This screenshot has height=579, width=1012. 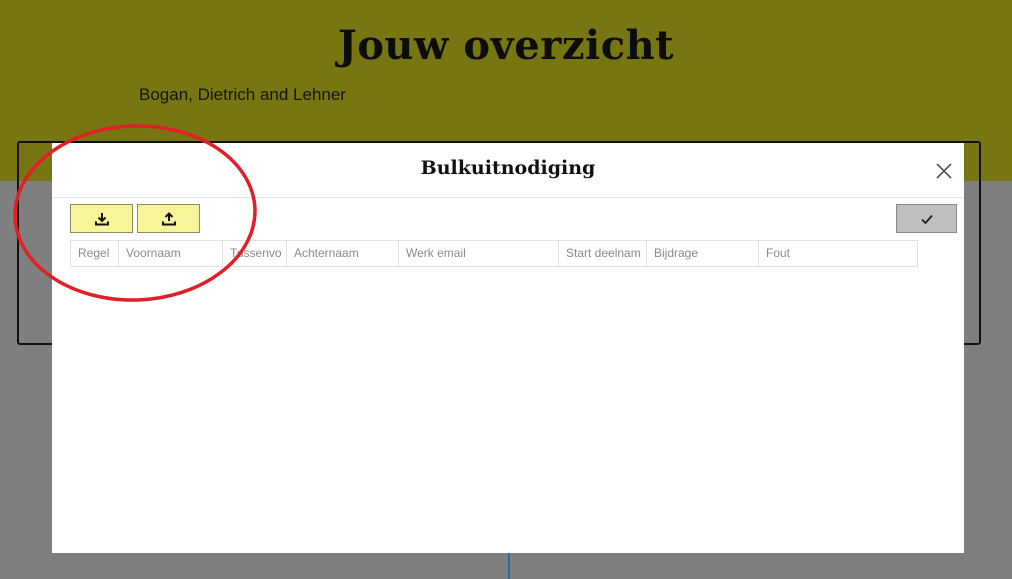 I want to click on column-header-start-deelname: Start deelnam, so click(x=603, y=253).